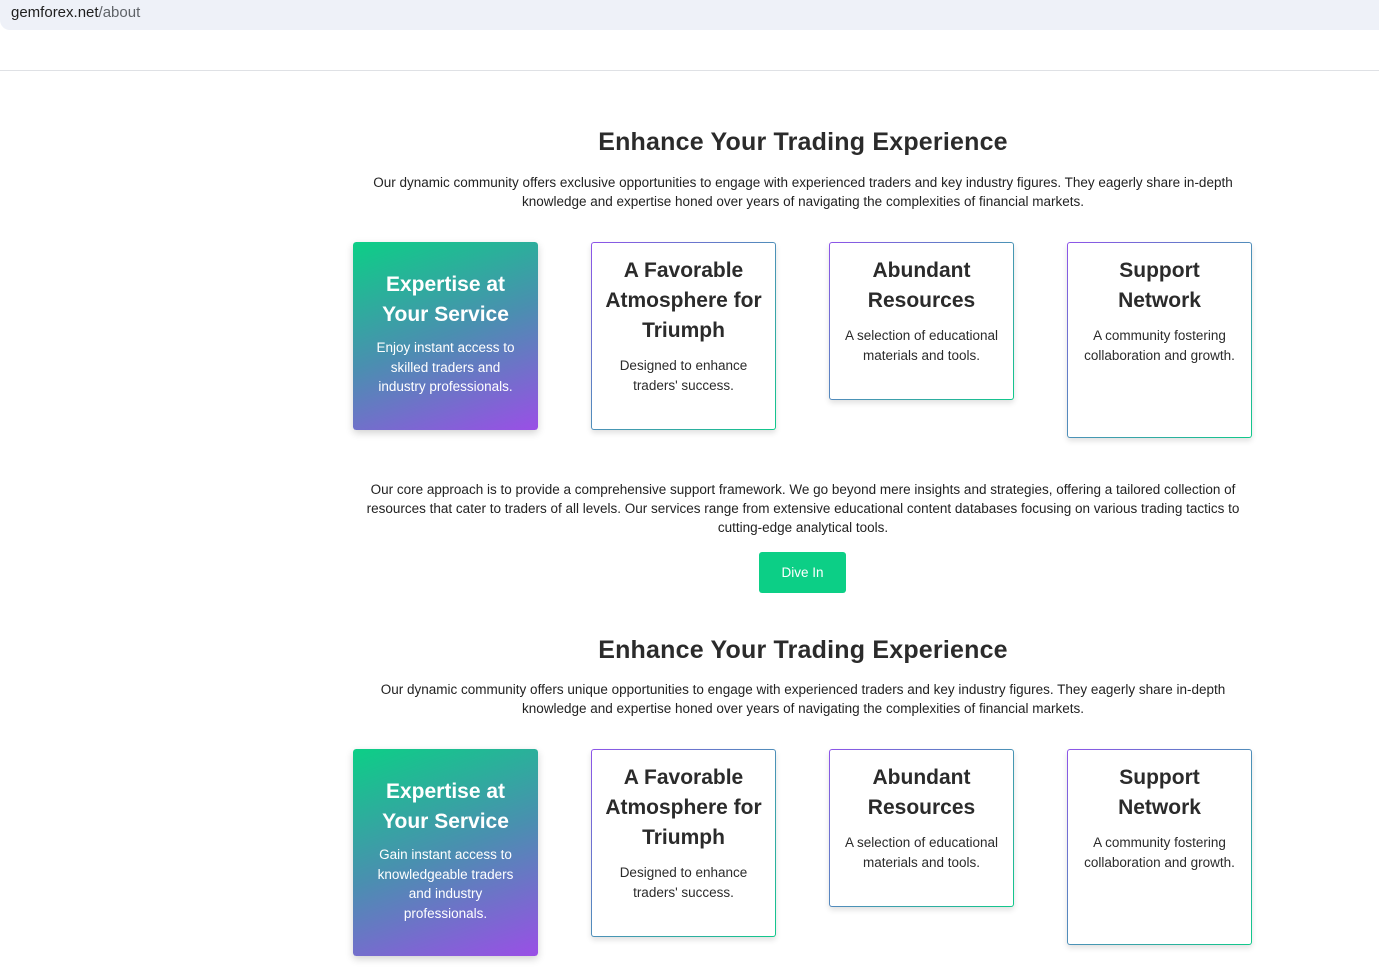 The height and width of the screenshot is (973, 1379). Describe the element at coordinates (689, 70) in the screenshot. I see `header-divider` at that location.